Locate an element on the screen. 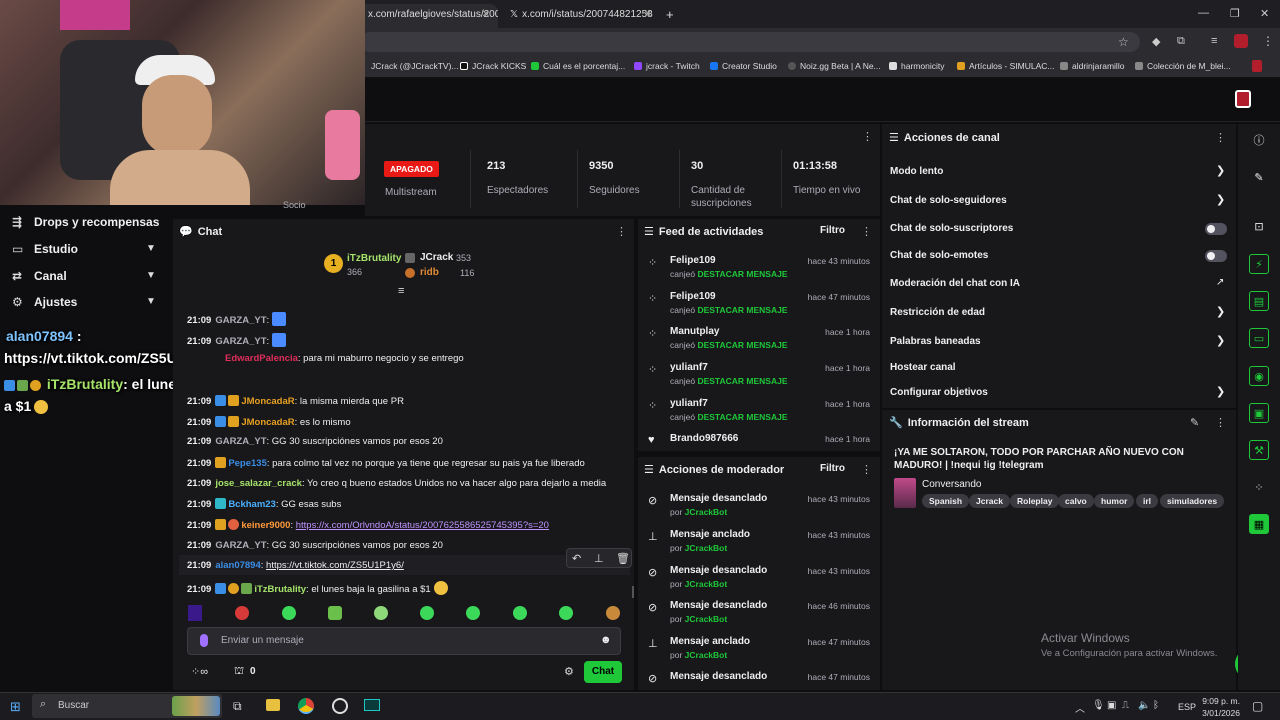  mic-icon is located at coordinates (204, 640).